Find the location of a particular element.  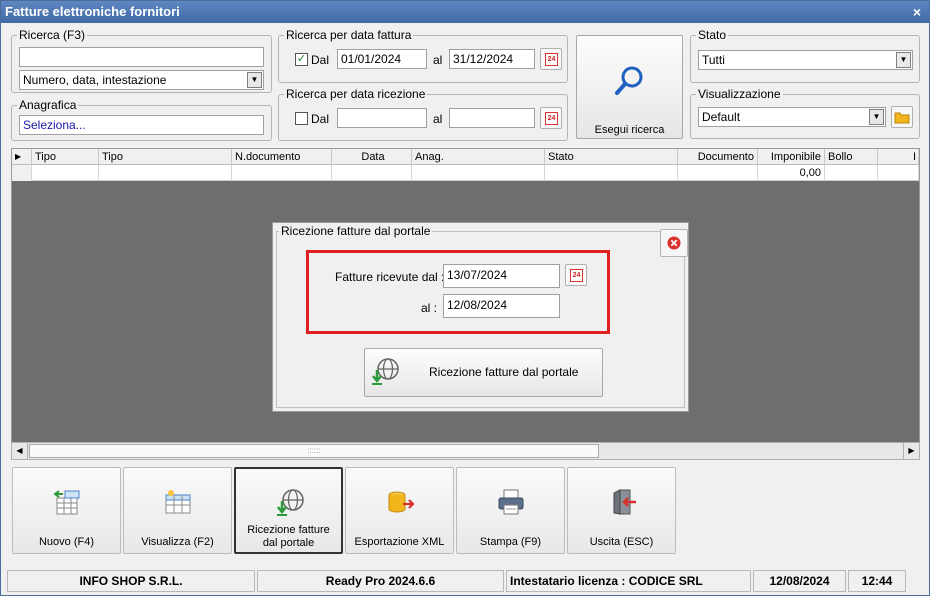

data-ricezione-al-label: al is located at coordinates (438, 119).